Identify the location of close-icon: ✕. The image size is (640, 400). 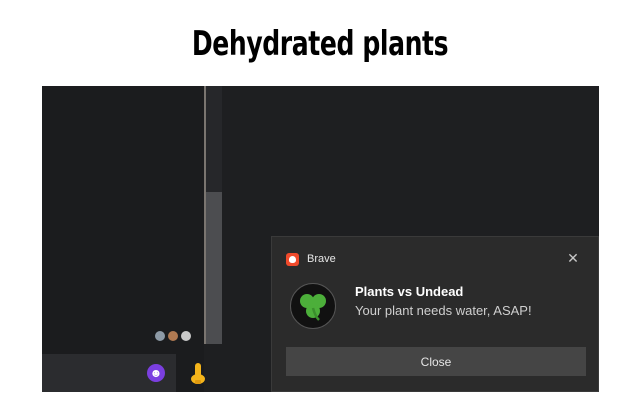
(573, 258).